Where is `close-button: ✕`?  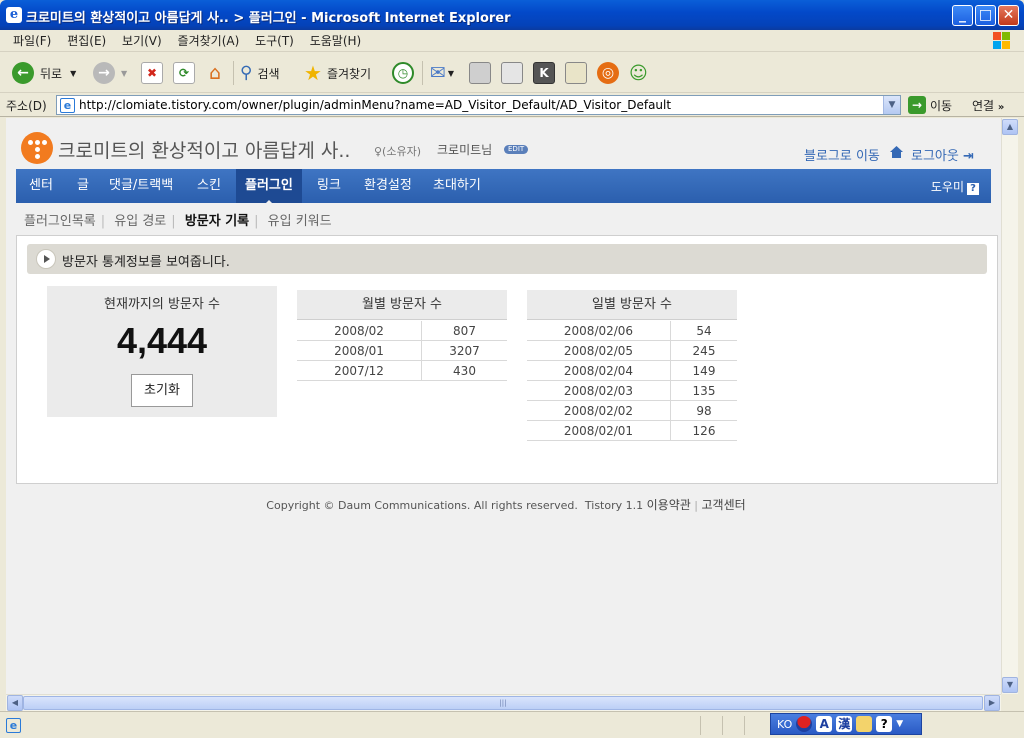
close-button: ✕ is located at coordinates (1008, 15).